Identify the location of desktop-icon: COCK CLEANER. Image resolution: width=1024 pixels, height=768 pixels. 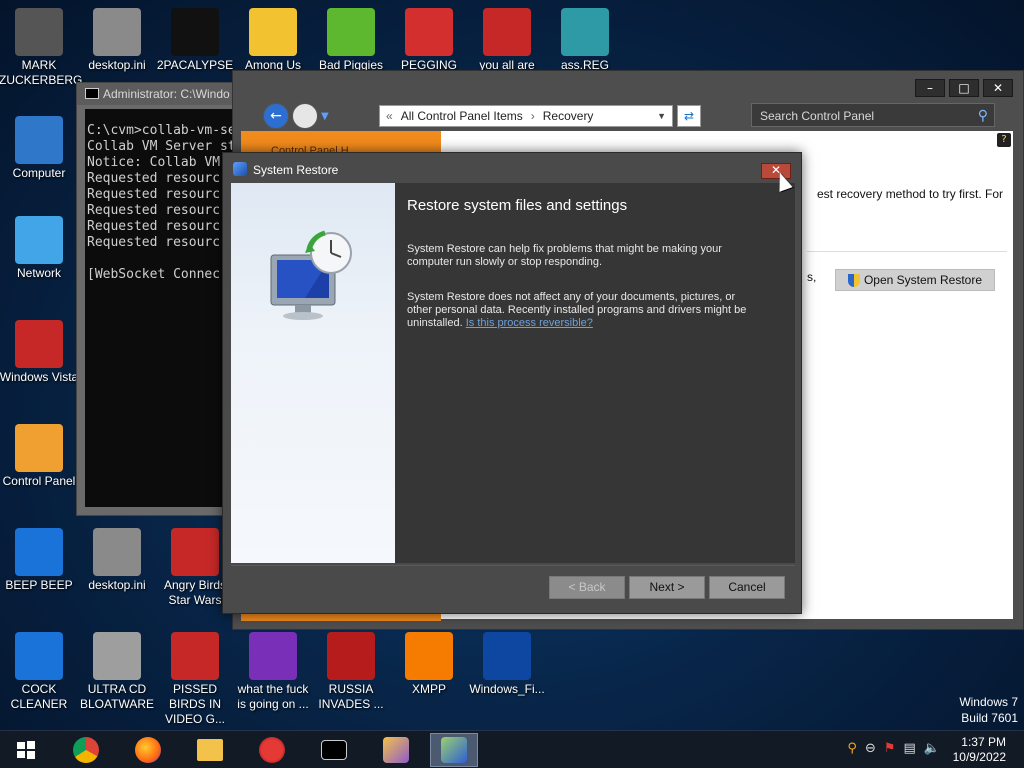
(39, 672).